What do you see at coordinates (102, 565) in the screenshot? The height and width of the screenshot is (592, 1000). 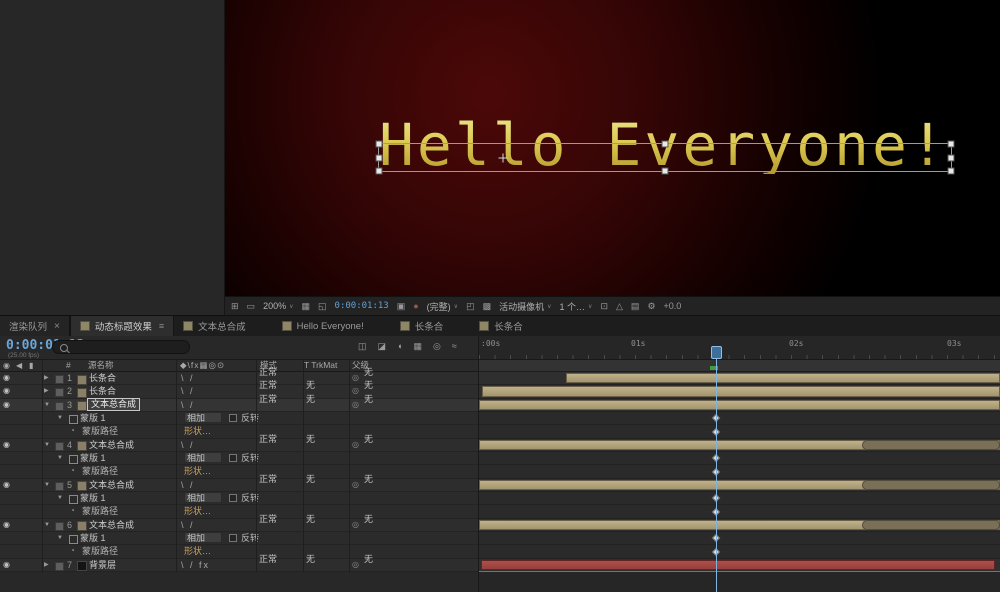 I see `layer-name: 背景层` at bounding box center [102, 565].